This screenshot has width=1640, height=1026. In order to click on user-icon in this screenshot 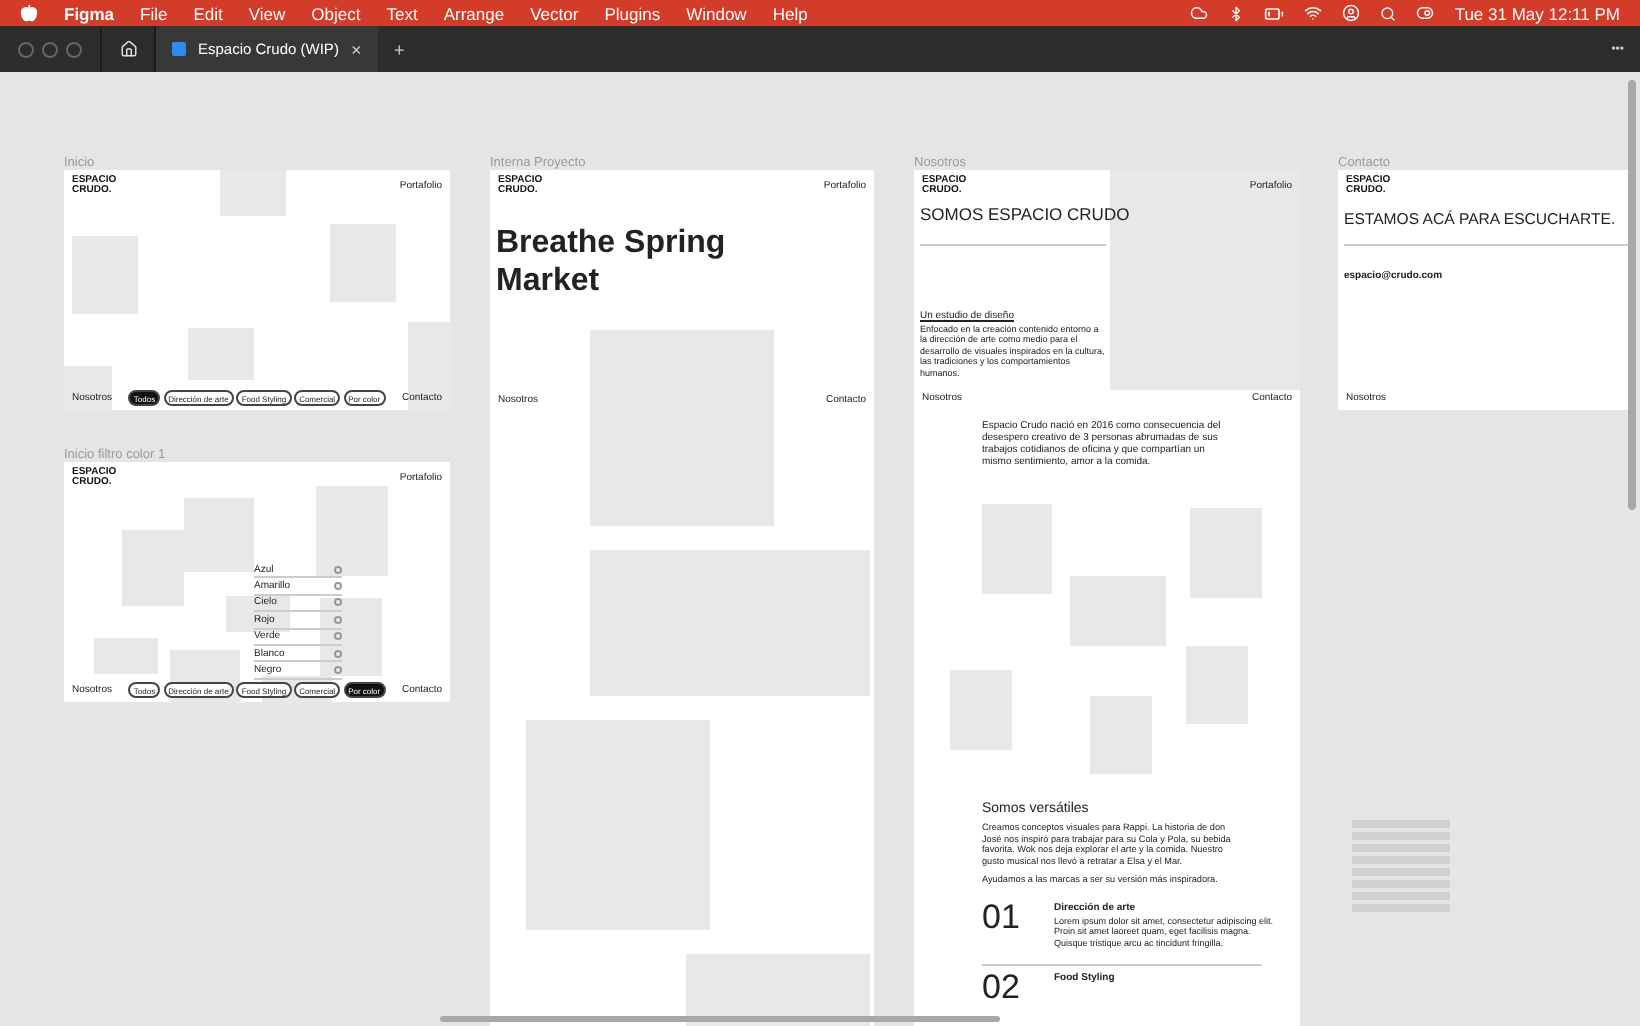, I will do `click(1351, 13)`.